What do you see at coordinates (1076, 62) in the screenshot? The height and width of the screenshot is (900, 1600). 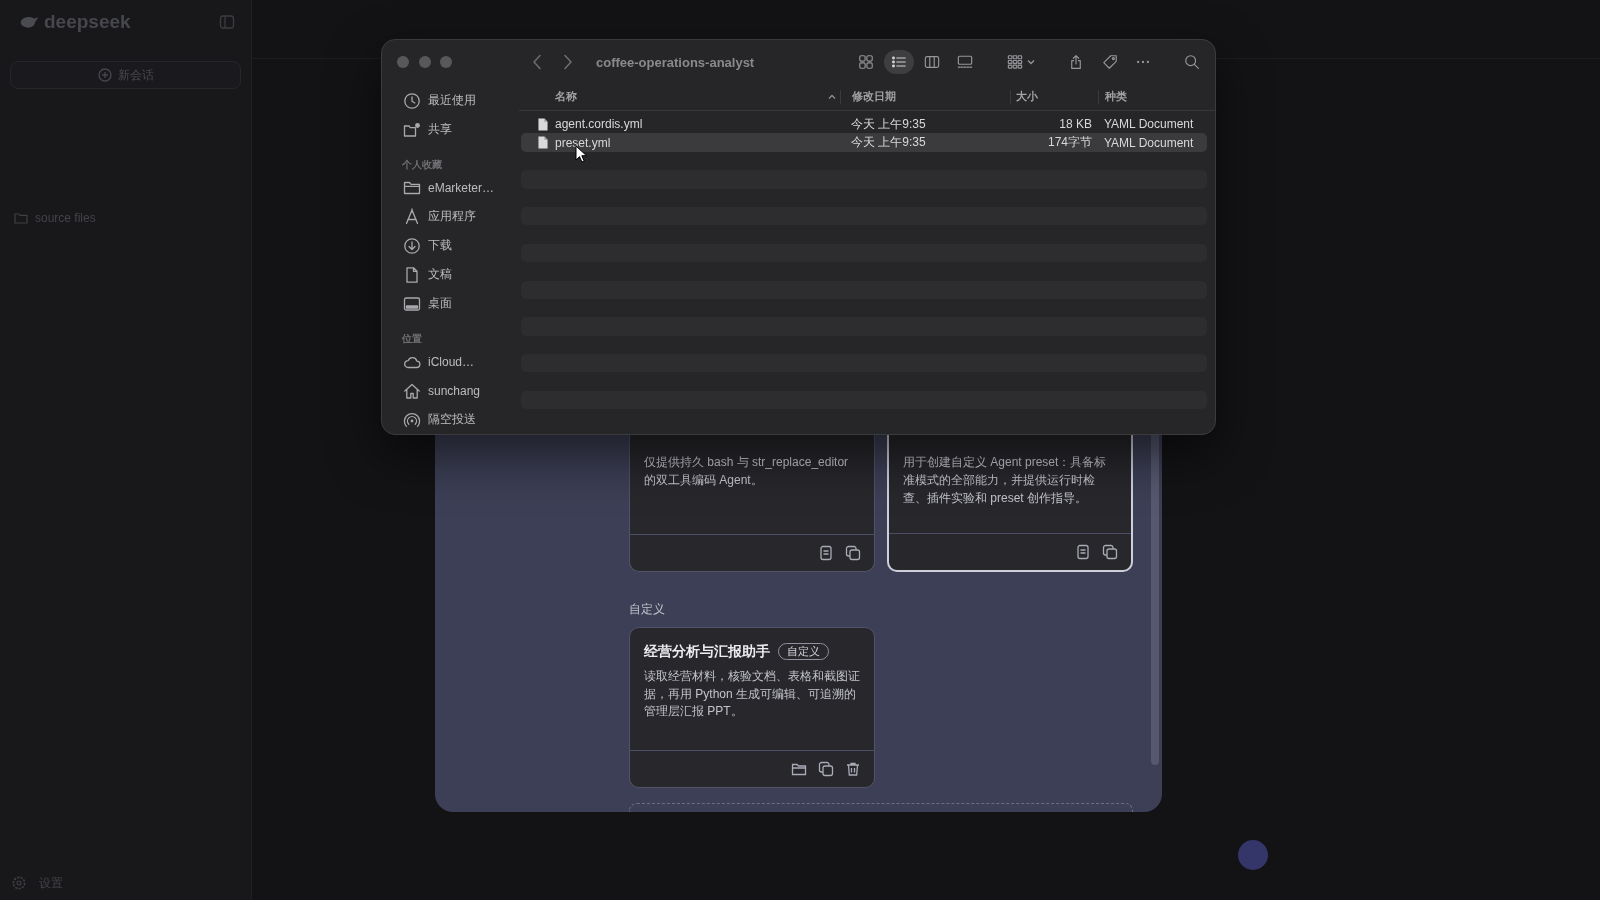 I see `share-icon` at bounding box center [1076, 62].